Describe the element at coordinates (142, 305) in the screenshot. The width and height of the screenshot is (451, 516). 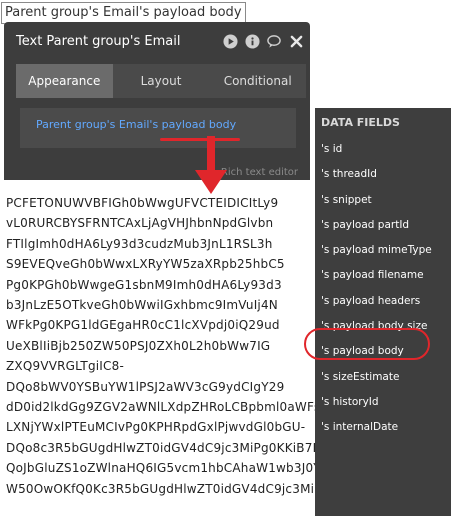
I see `code-line: b3JnLzE5OTkveGh0bWwiIGxhbmc9ImVuIj4N` at that location.